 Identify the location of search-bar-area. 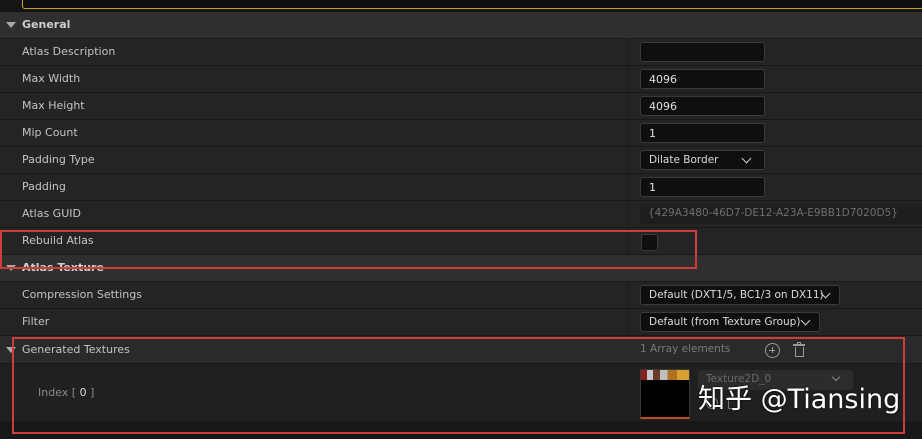
(461, 6).